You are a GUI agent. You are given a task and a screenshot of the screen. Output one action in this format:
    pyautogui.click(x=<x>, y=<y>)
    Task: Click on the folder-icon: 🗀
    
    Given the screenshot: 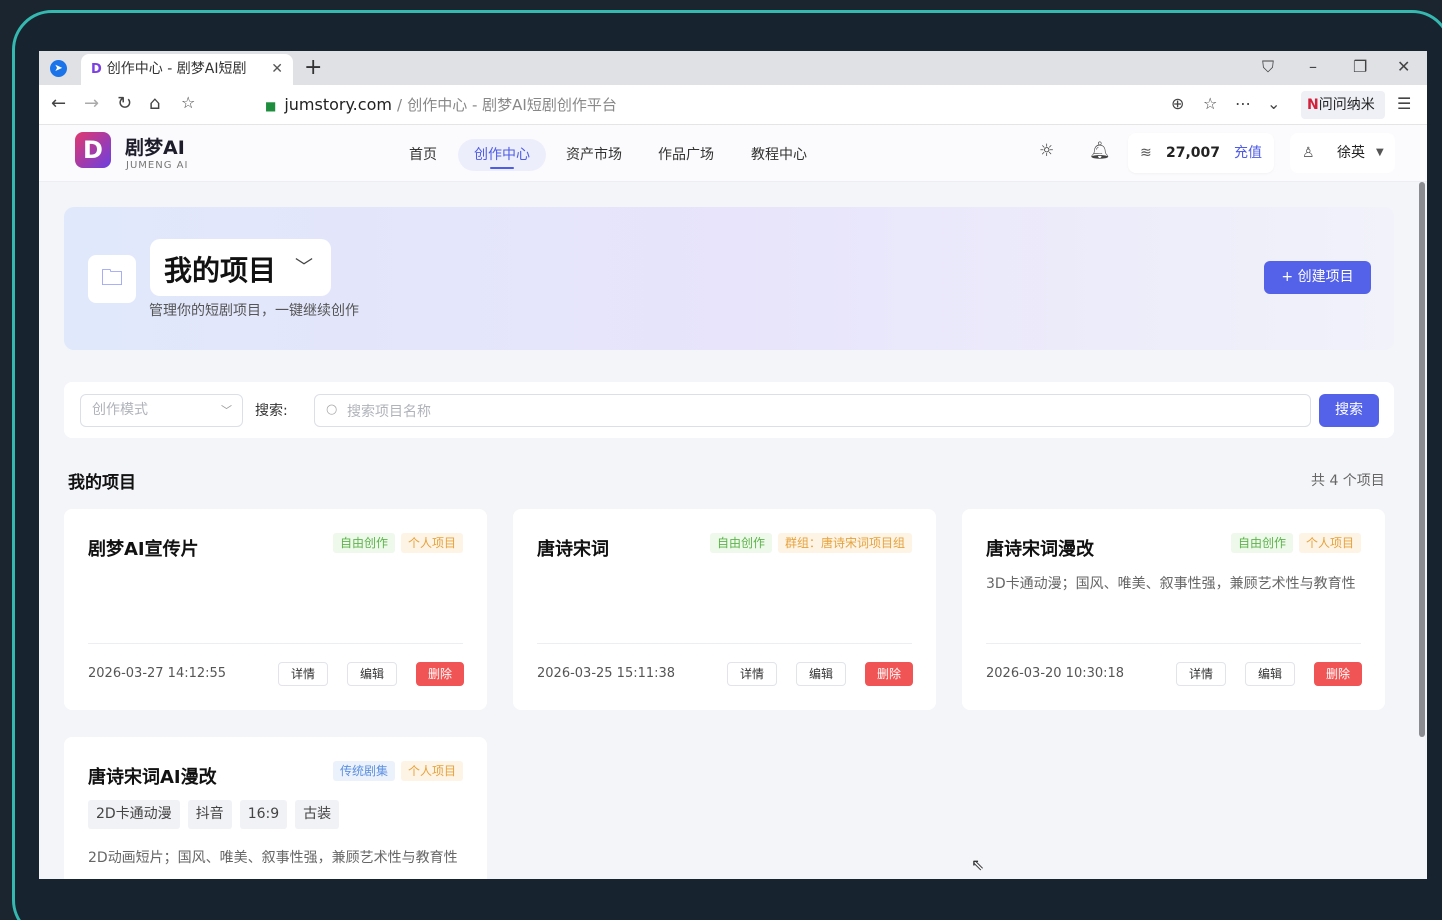 What is the action you would take?
    pyautogui.click(x=112, y=279)
    